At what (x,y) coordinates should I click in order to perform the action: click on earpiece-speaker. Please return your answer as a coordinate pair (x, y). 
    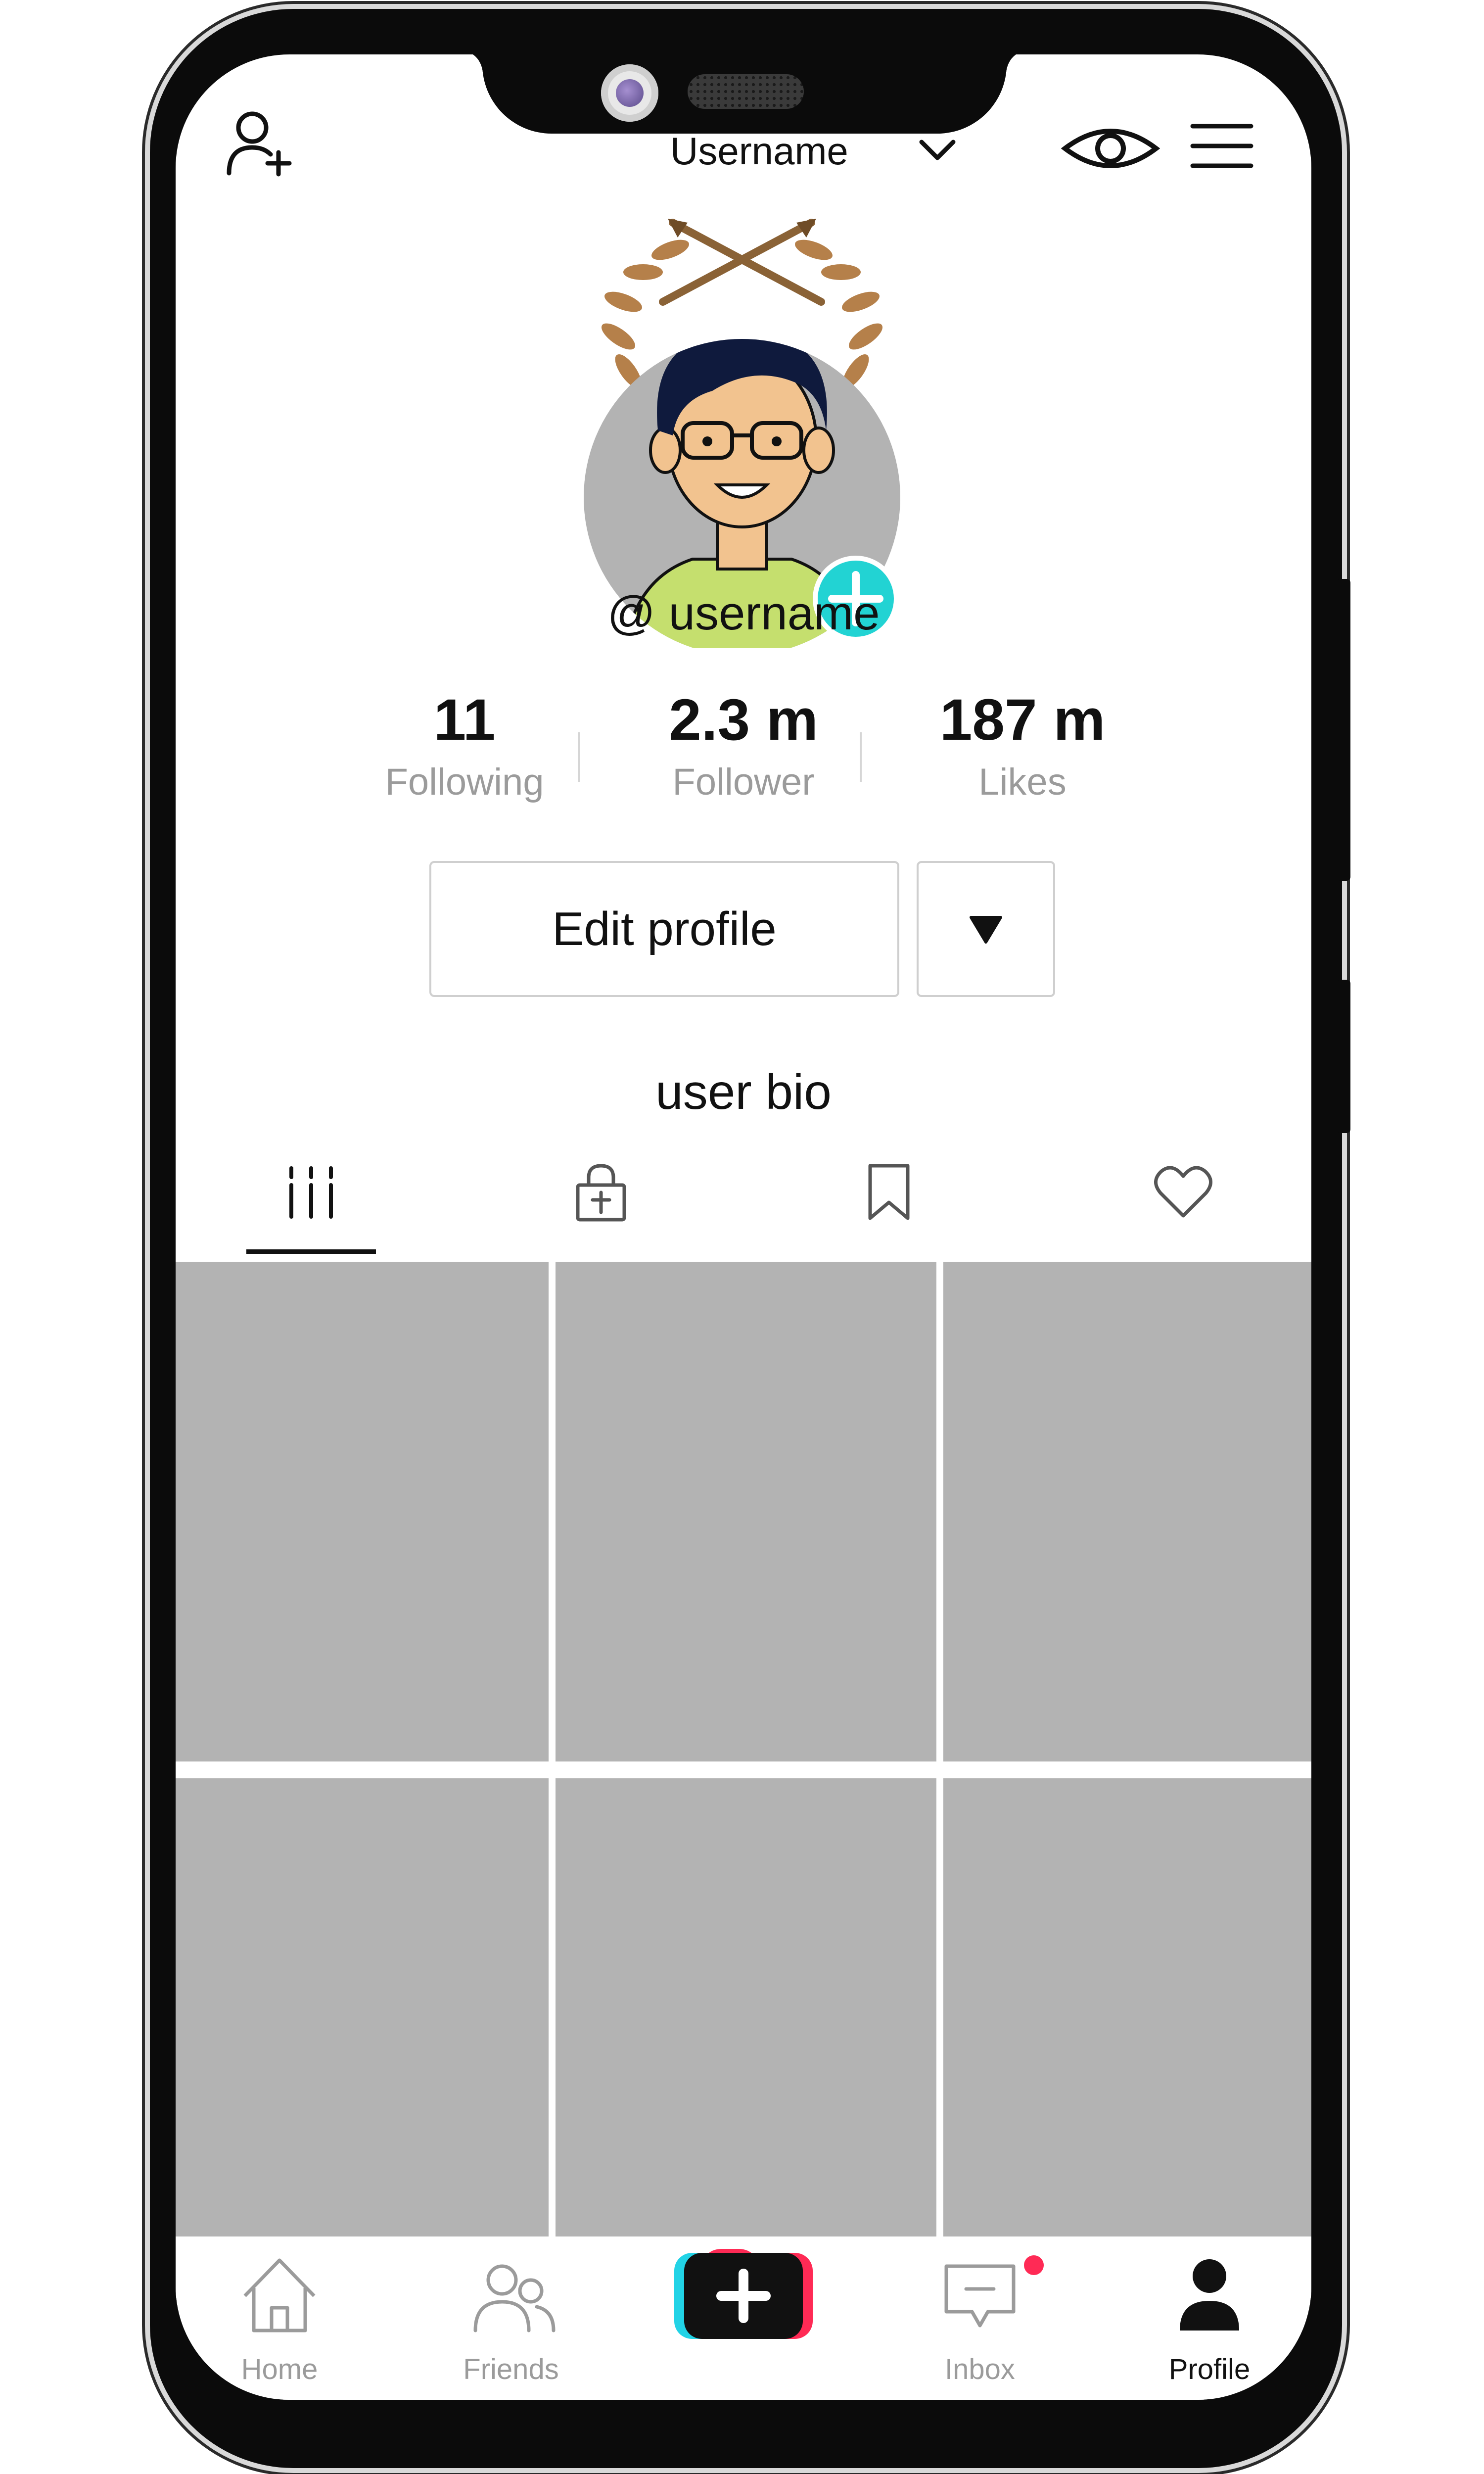
    Looking at the image, I should click on (746, 92).